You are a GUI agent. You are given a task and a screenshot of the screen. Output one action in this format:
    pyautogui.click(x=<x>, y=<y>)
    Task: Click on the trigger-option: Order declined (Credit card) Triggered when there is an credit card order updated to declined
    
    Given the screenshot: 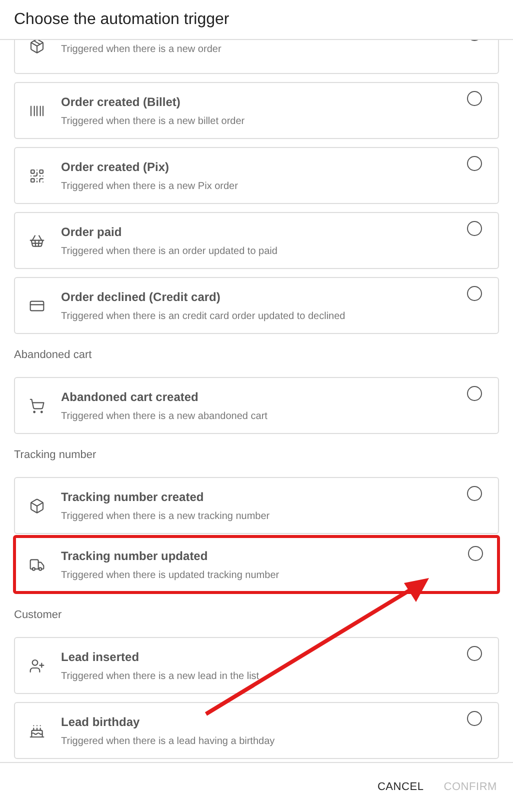 What is the action you would take?
    pyautogui.click(x=256, y=305)
    